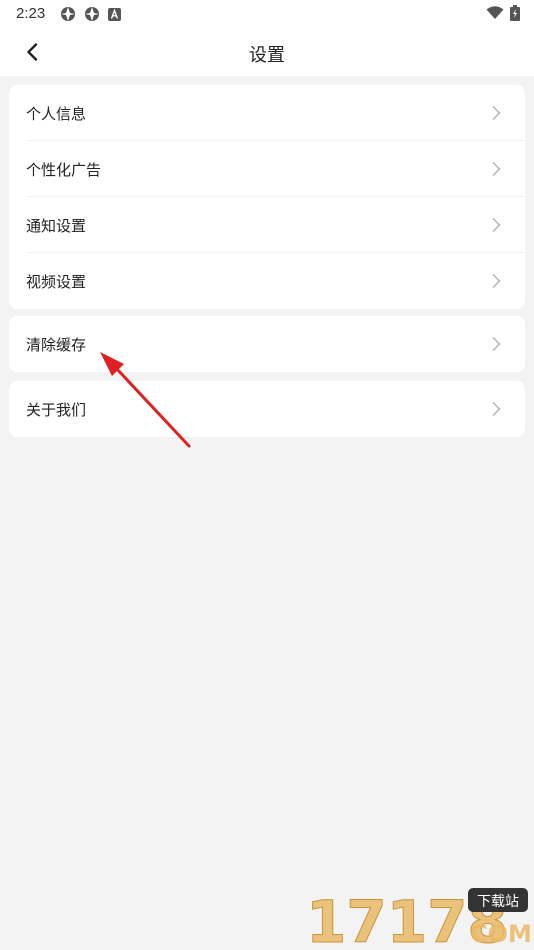 The height and width of the screenshot is (950, 534). What do you see at coordinates (56, 344) in the screenshot?
I see `settings-item-label: 清除缓存` at bounding box center [56, 344].